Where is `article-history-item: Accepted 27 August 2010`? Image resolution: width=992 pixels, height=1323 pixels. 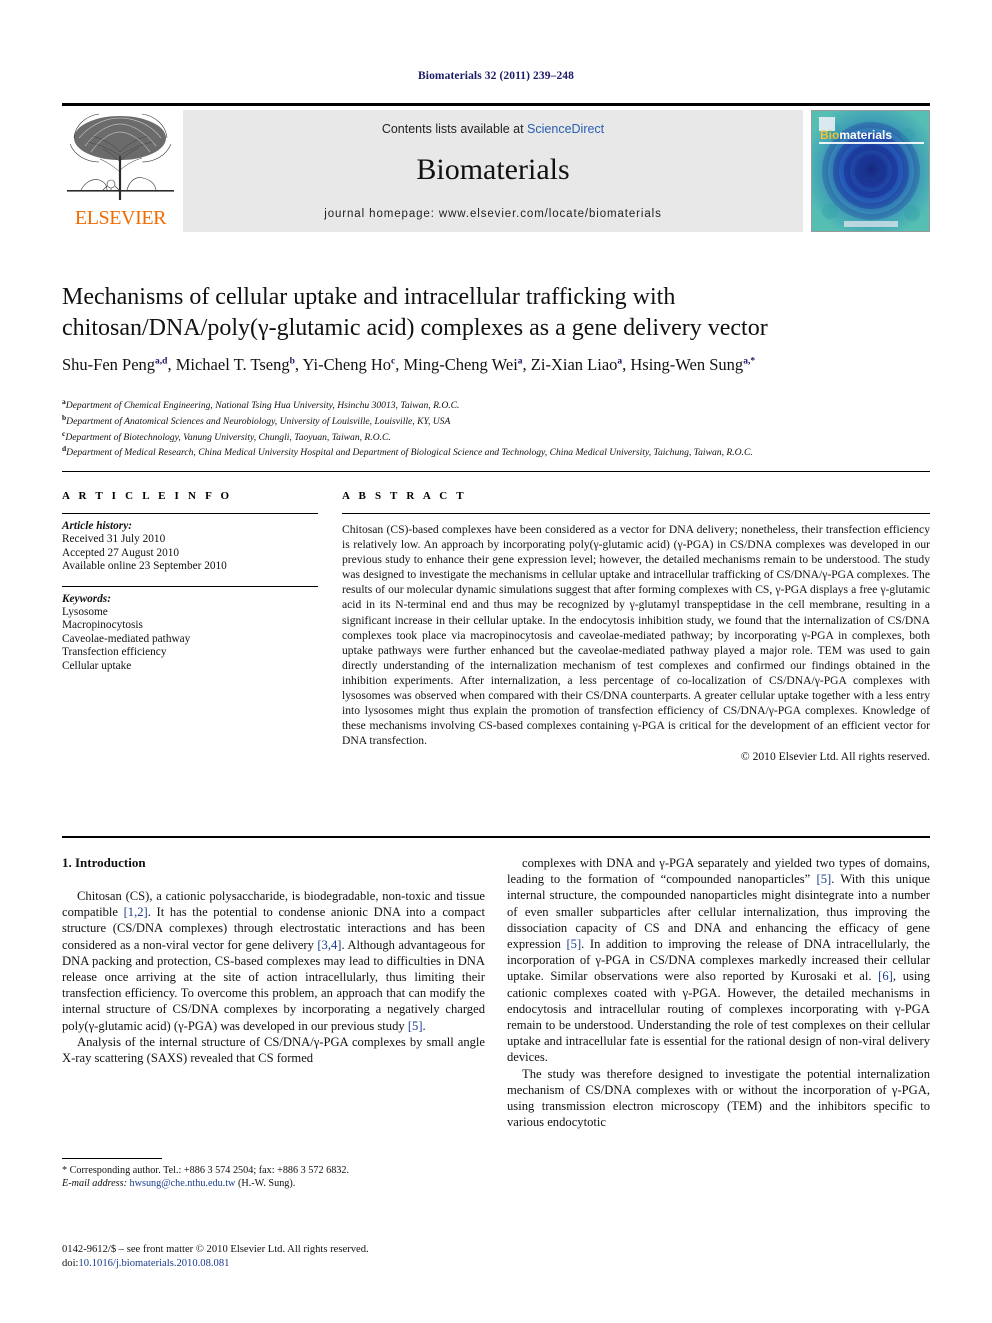 article-history-item: Accepted 27 August 2010 is located at coordinates (121, 552).